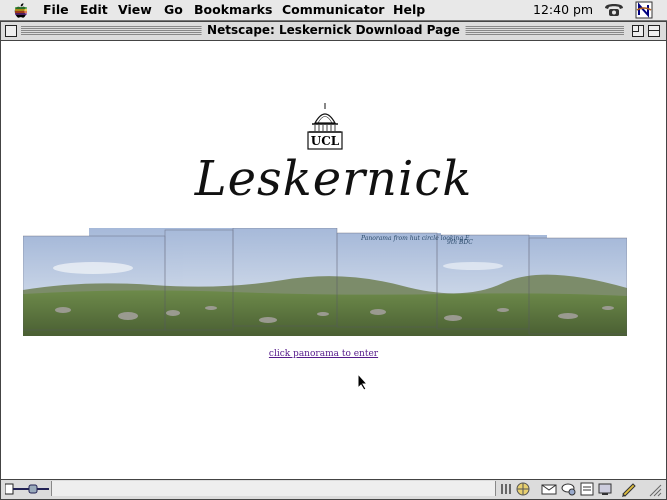 The image size is (667, 500). Describe the element at coordinates (94, 9) in the screenshot. I see `menu-edit: Edit` at that location.